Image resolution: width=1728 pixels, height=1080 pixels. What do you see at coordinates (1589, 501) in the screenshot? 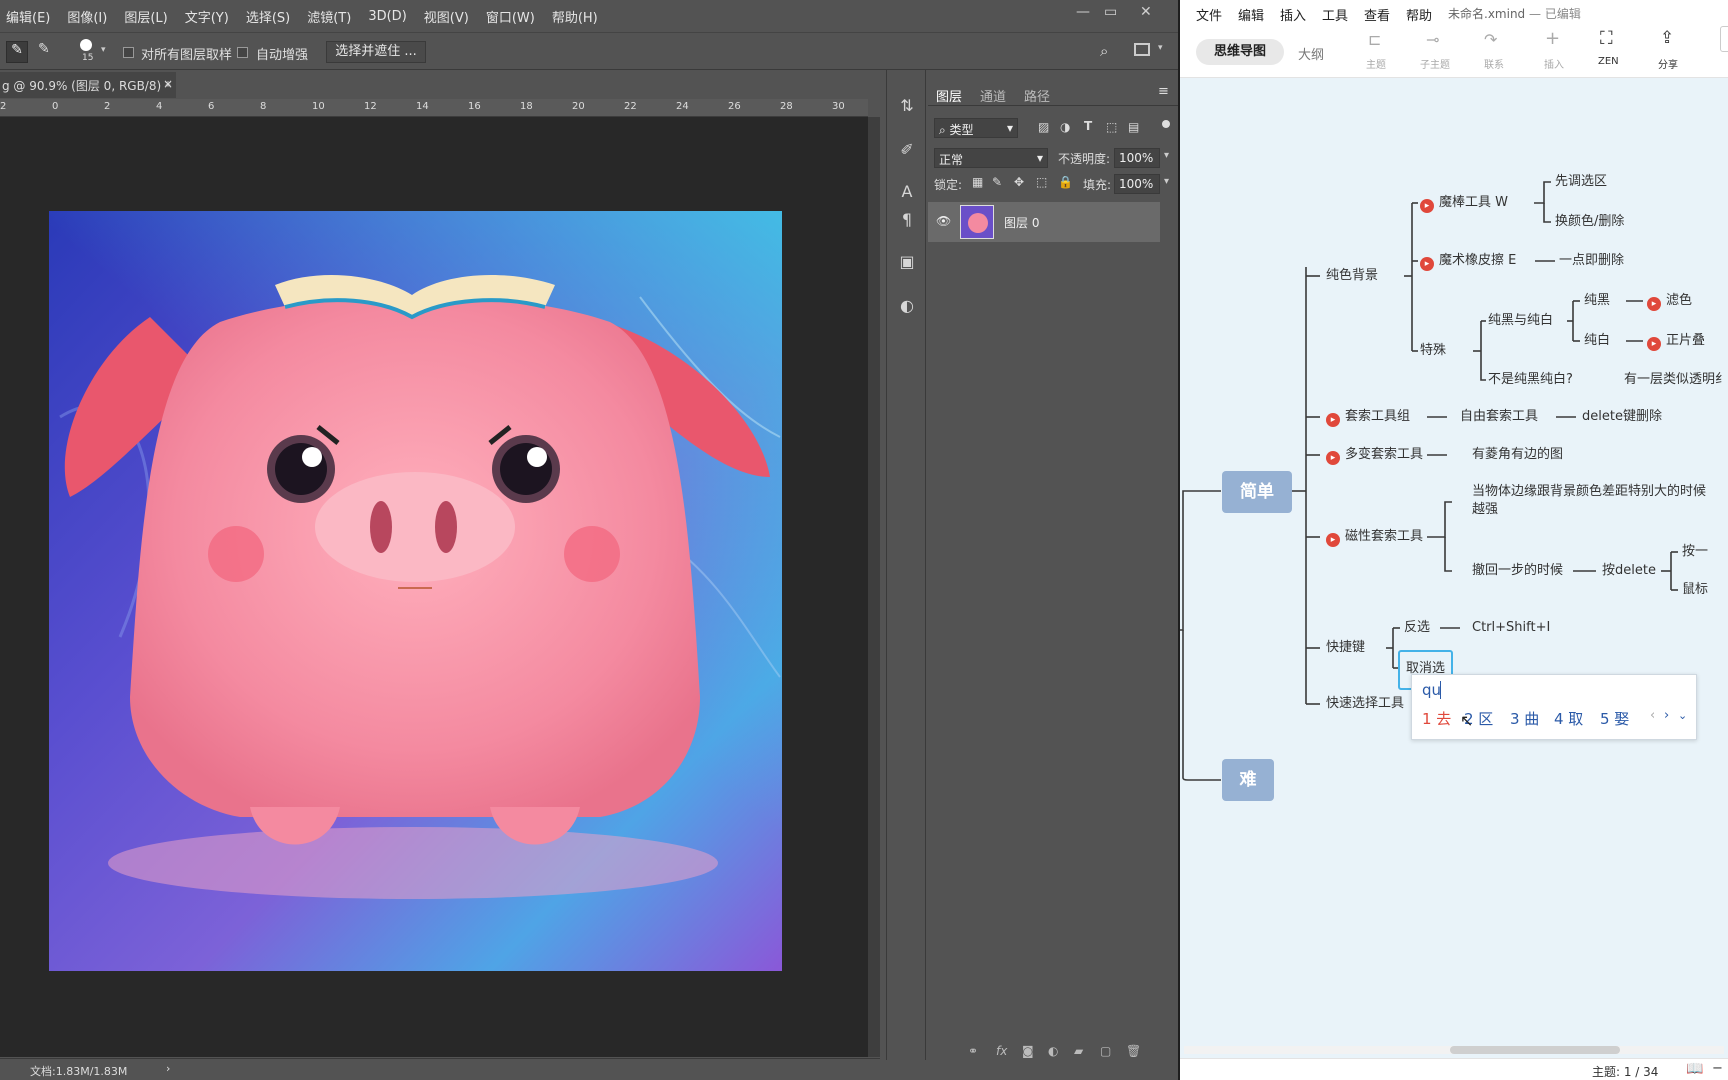
I see `topic-magnetic-desc: 当物体边缘跟背景颜色差距特别大的时候 越强` at bounding box center [1589, 501].